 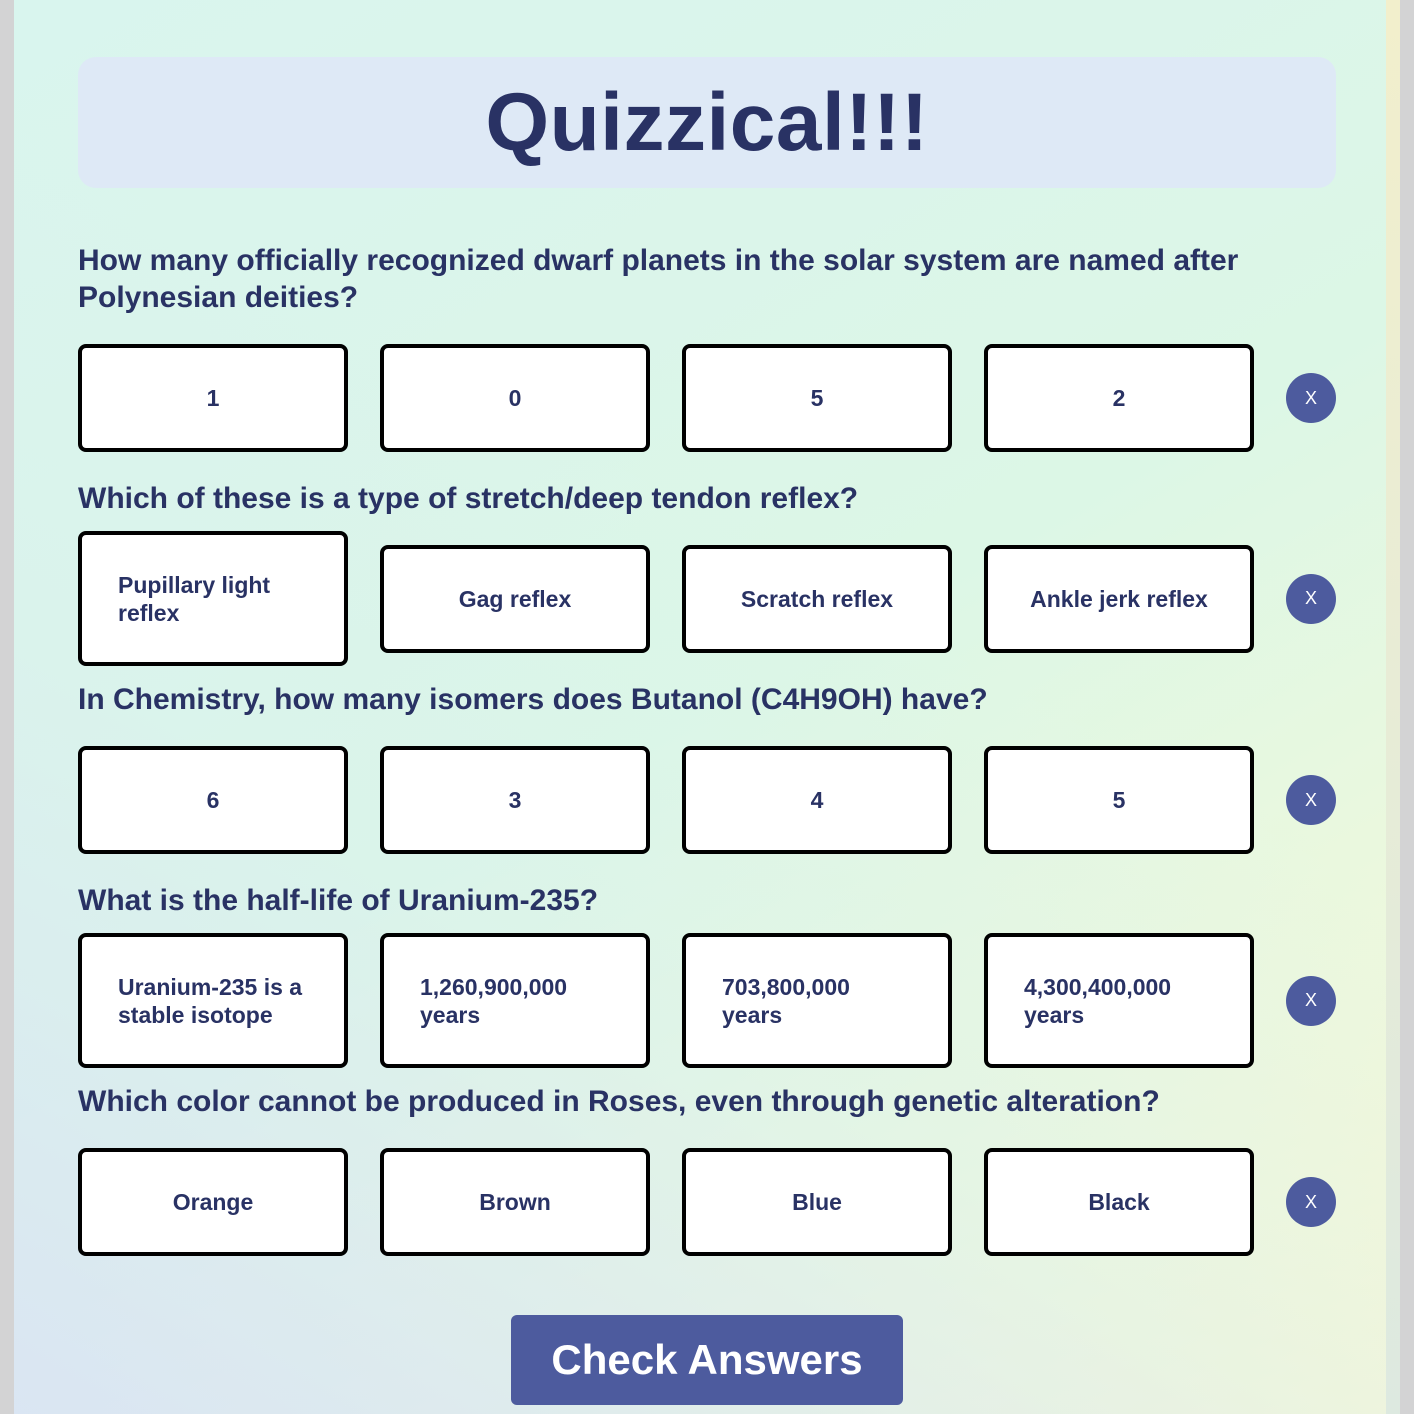 I want to click on page-title: Quizzical!!!, so click(x=707, y=122).